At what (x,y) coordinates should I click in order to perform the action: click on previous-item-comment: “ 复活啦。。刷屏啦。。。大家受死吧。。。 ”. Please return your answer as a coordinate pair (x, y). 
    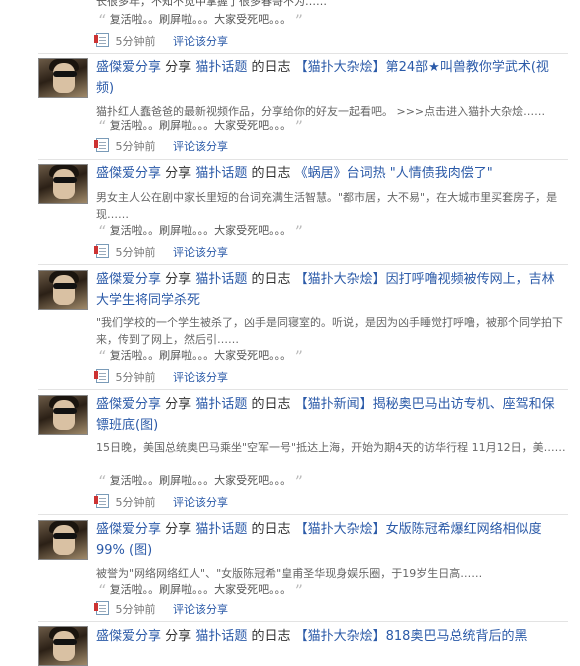
    Looking at the image, I should click on (328, 20).